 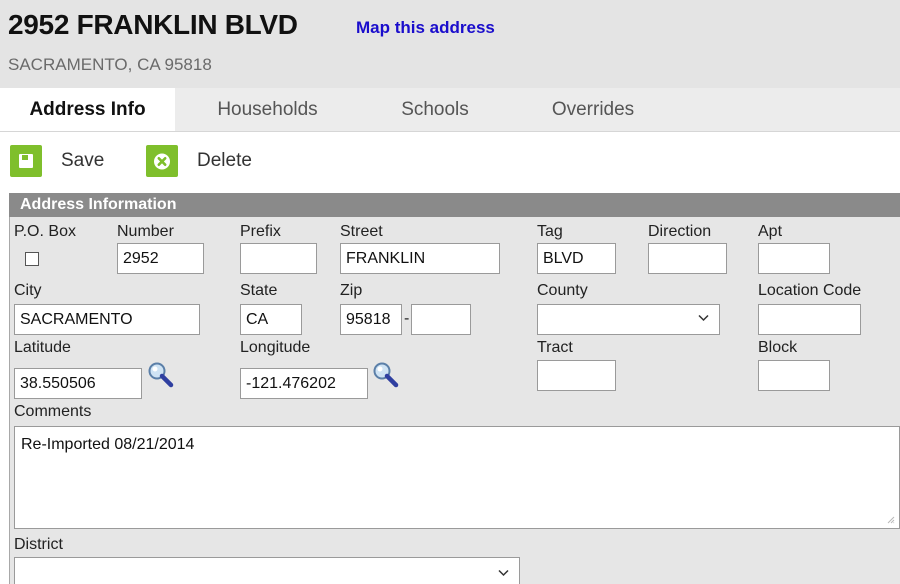 I want to click on comments-text: Re-Imported 08/21/2014, so click(x=108, y=444).